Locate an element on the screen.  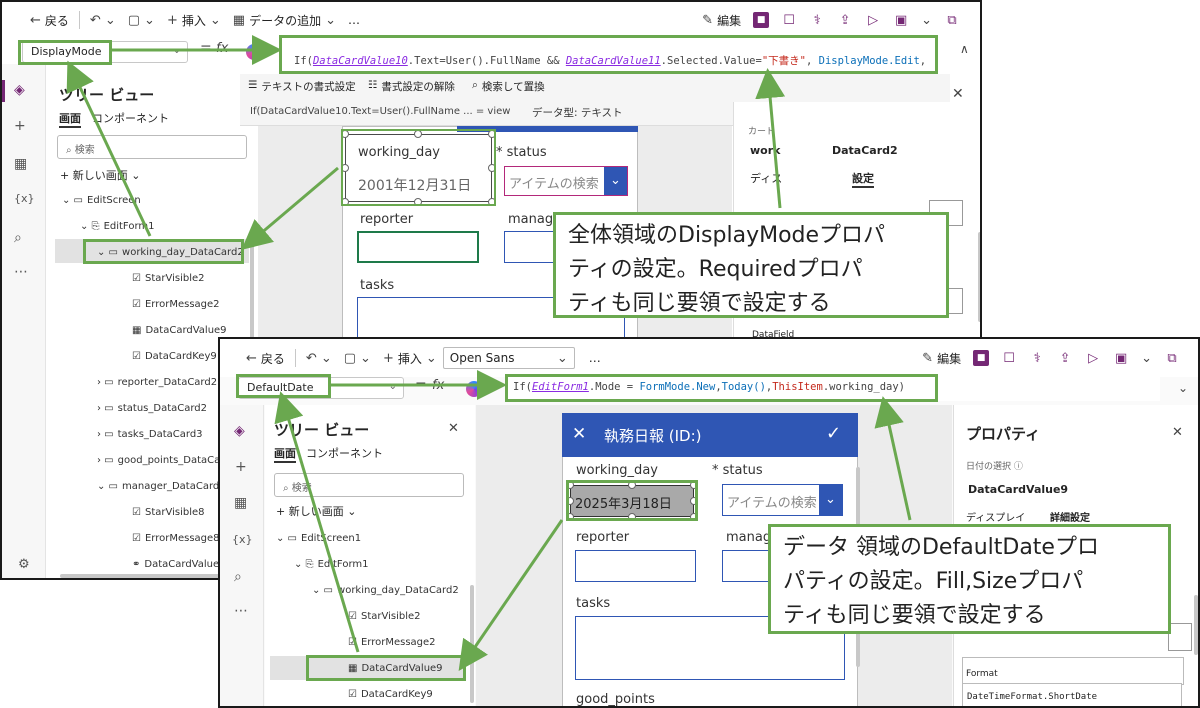
tree-node-datacardvalue9: ▦ DataCardValue9 is located at coordinates (179, 330).